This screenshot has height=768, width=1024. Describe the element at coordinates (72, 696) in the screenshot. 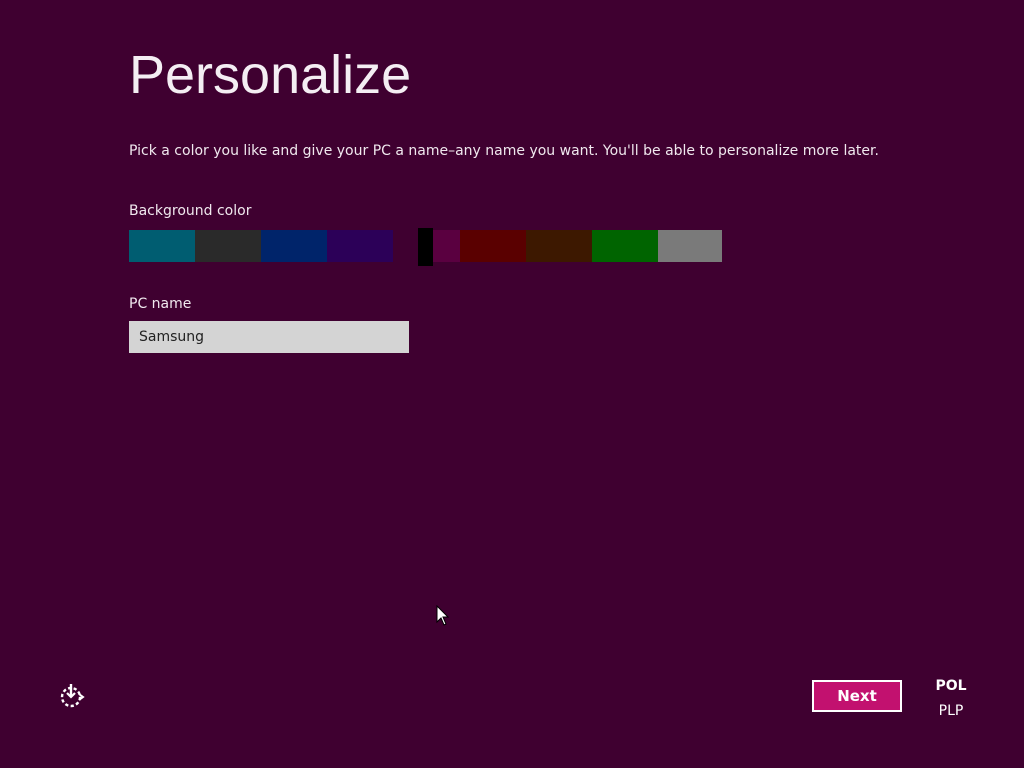

I see `ease-of-access-icon` at that location.